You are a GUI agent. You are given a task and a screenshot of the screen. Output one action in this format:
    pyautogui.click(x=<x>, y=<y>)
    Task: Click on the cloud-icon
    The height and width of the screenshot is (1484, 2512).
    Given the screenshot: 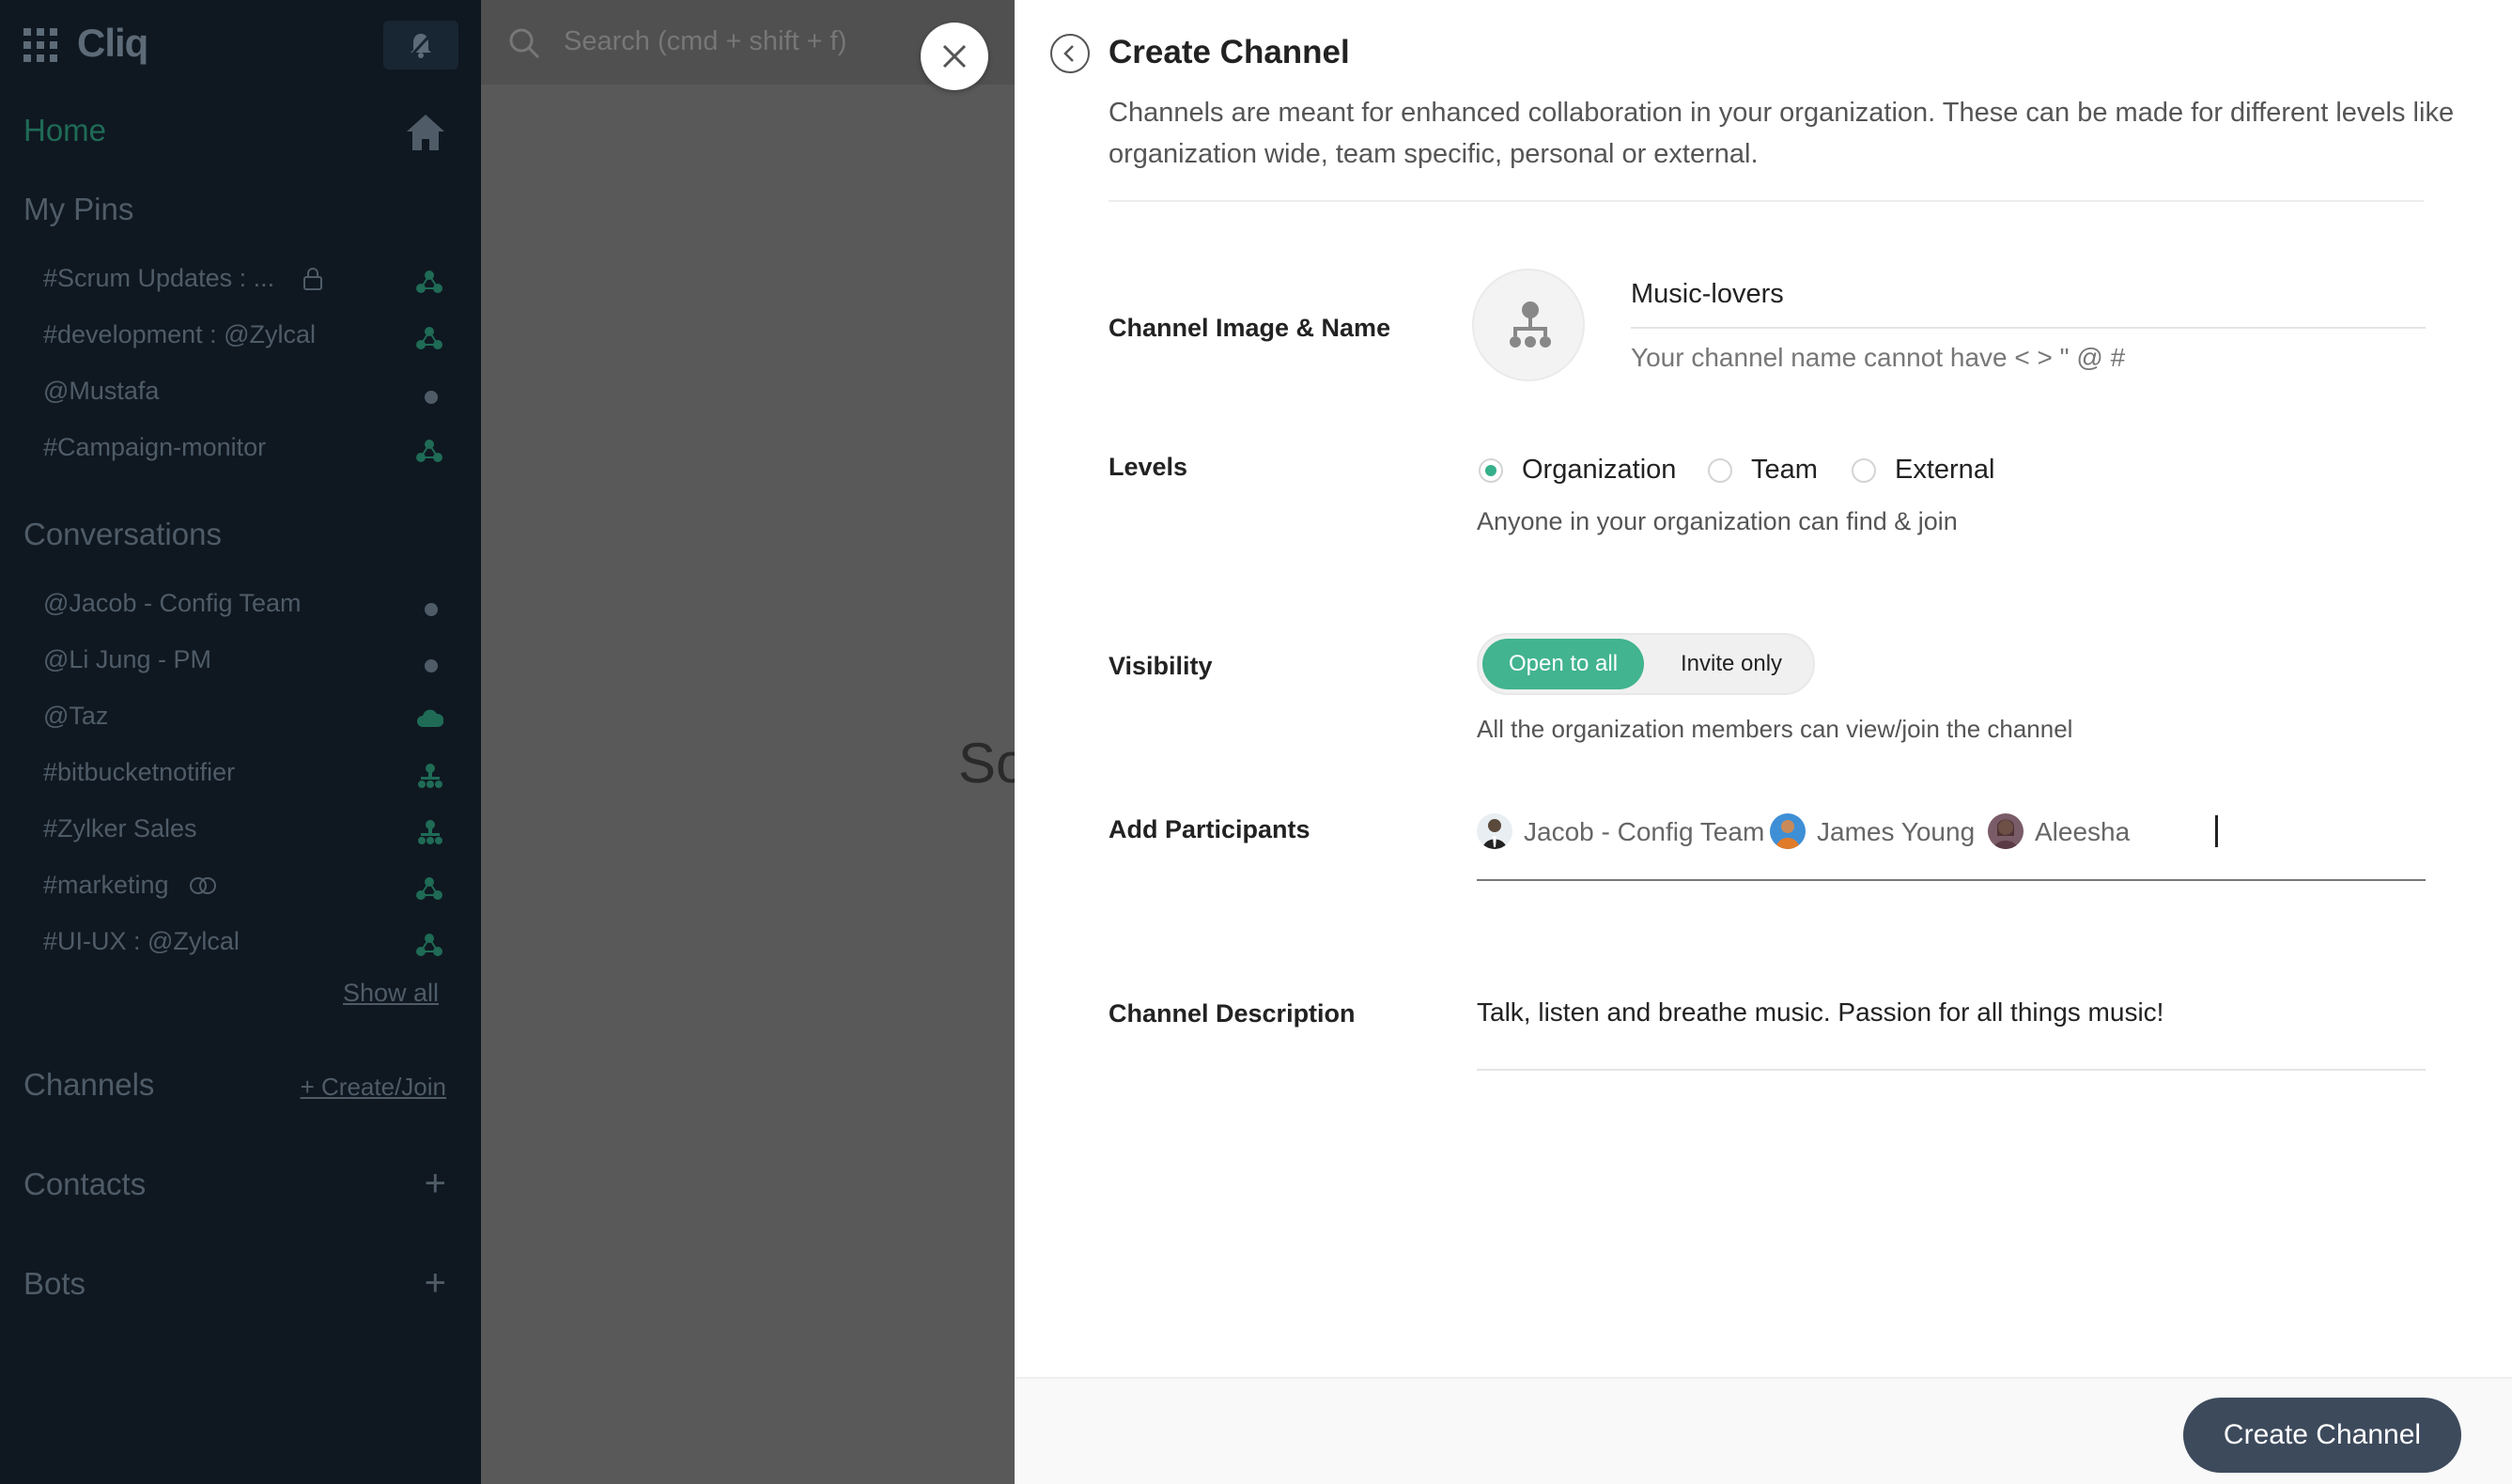 What is the action you would take?
    pyautogui.click(x=430, y=720)
    